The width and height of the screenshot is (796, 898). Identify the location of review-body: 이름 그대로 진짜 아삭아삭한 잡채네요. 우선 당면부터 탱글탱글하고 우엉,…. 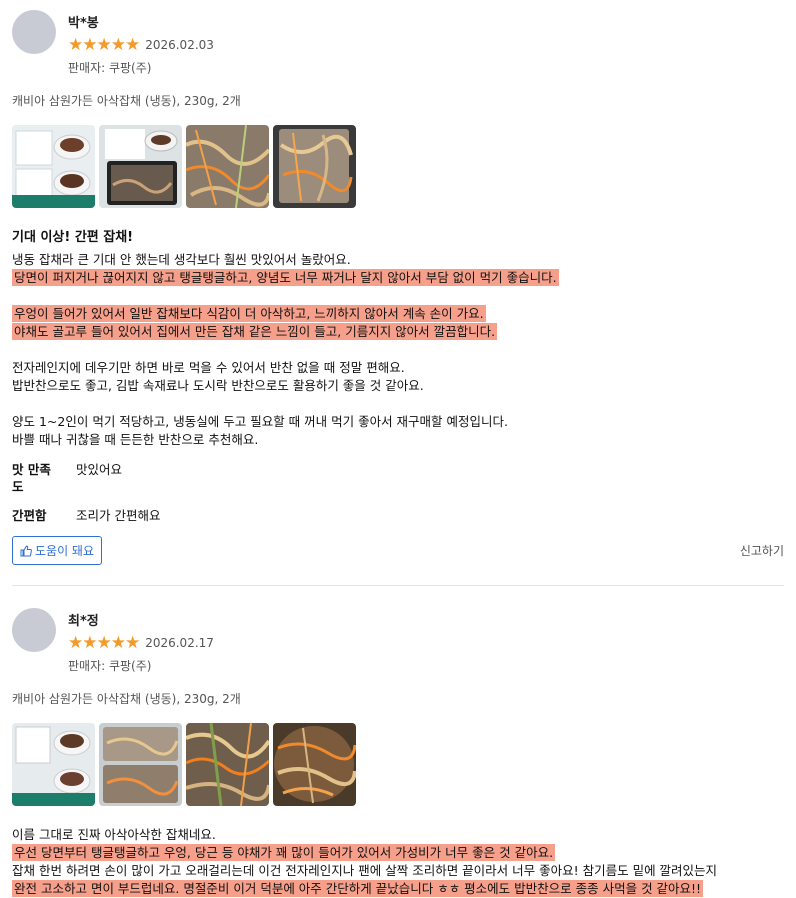
(398, 862).